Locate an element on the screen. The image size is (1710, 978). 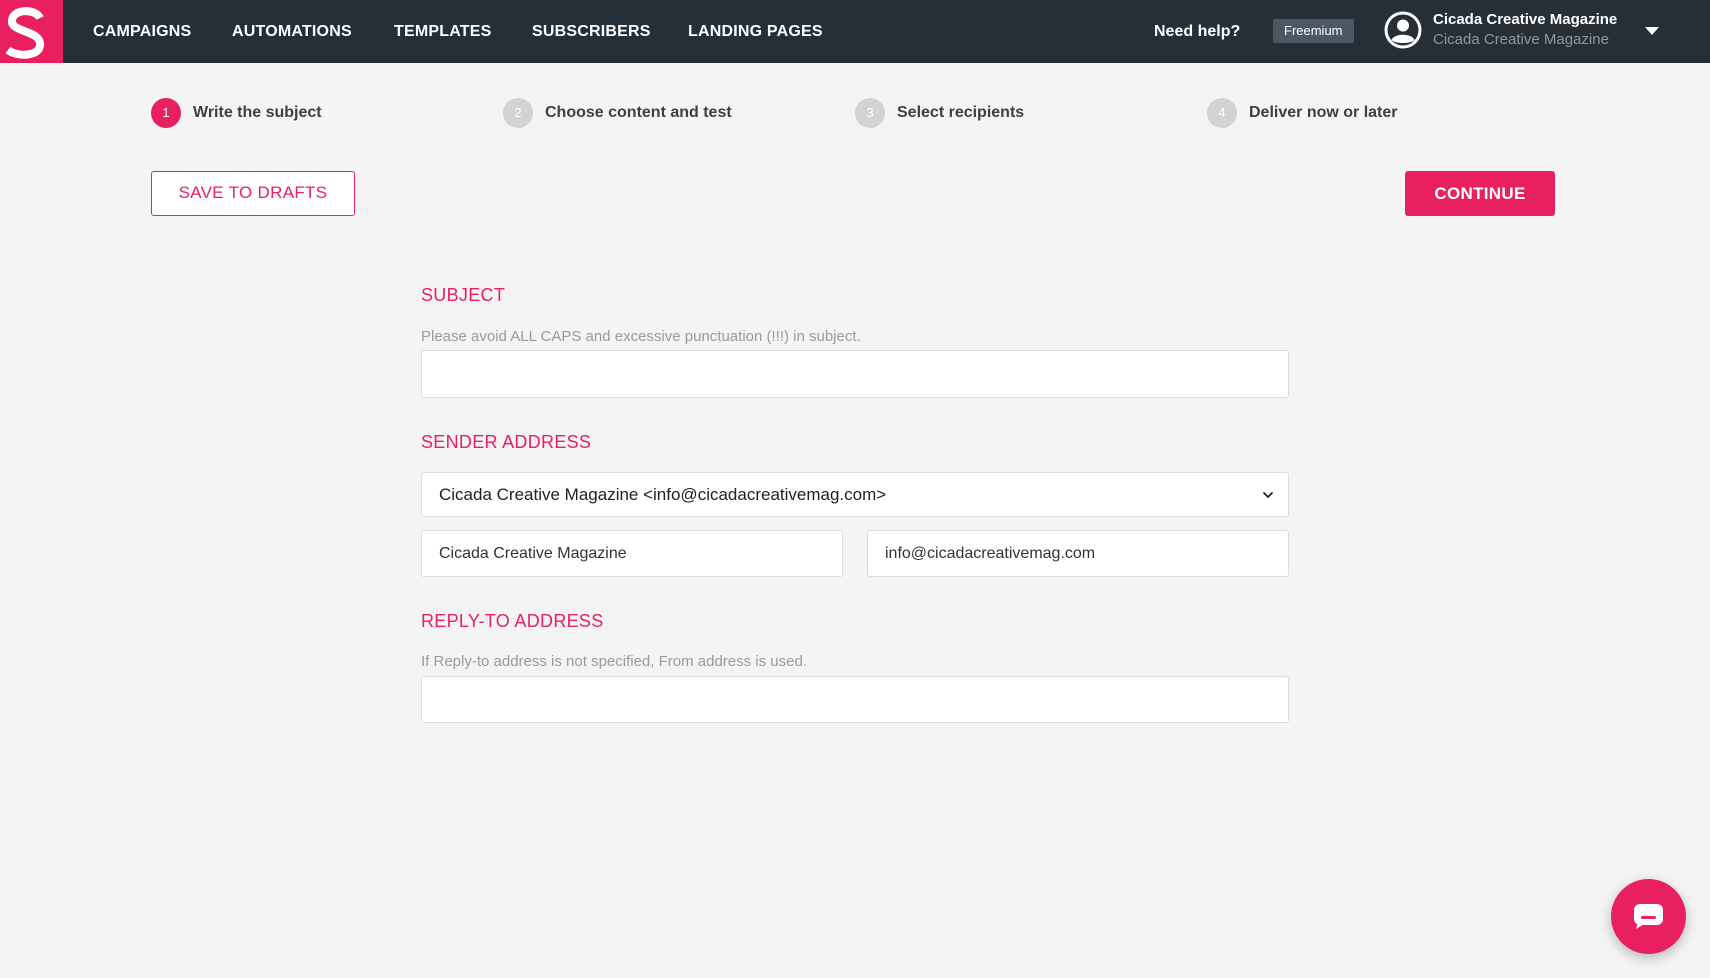
nav-campaigns: CAMPAIGNS is located at coordinates (142, 31).